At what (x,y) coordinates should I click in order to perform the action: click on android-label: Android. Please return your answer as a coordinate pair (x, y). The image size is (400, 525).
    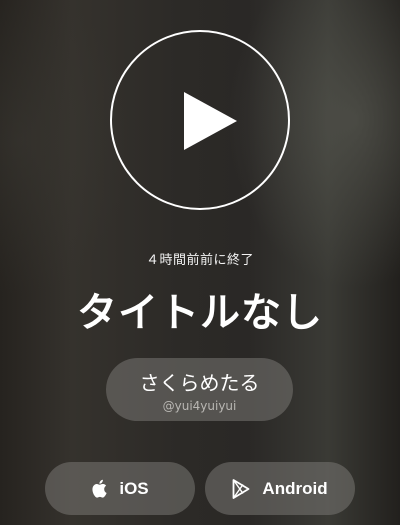
    Looking at the image, I should click on (295, 488).